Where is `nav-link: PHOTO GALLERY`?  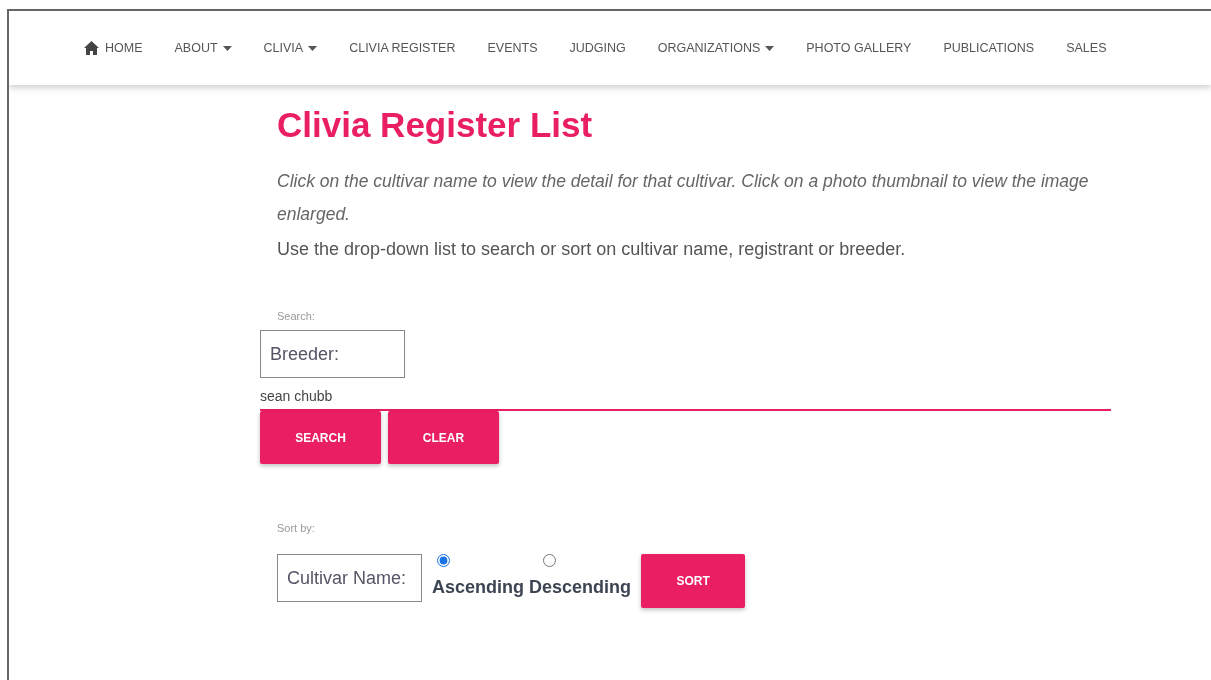
nav-link: PHOTO GALLERY is located at coordinates (859, 48).